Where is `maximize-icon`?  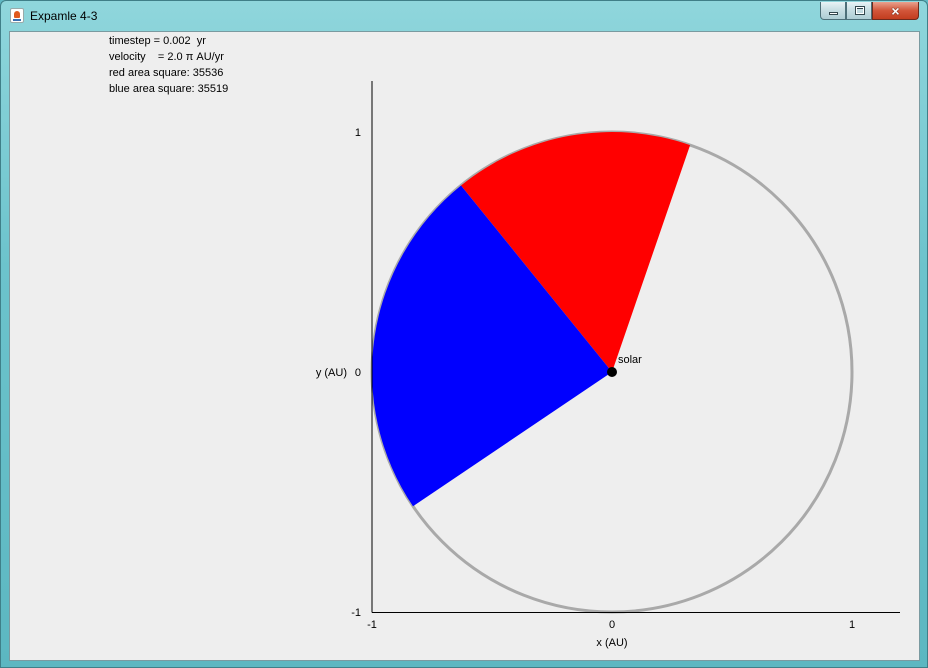
maximize-icon is located at coordinates (860, 10).